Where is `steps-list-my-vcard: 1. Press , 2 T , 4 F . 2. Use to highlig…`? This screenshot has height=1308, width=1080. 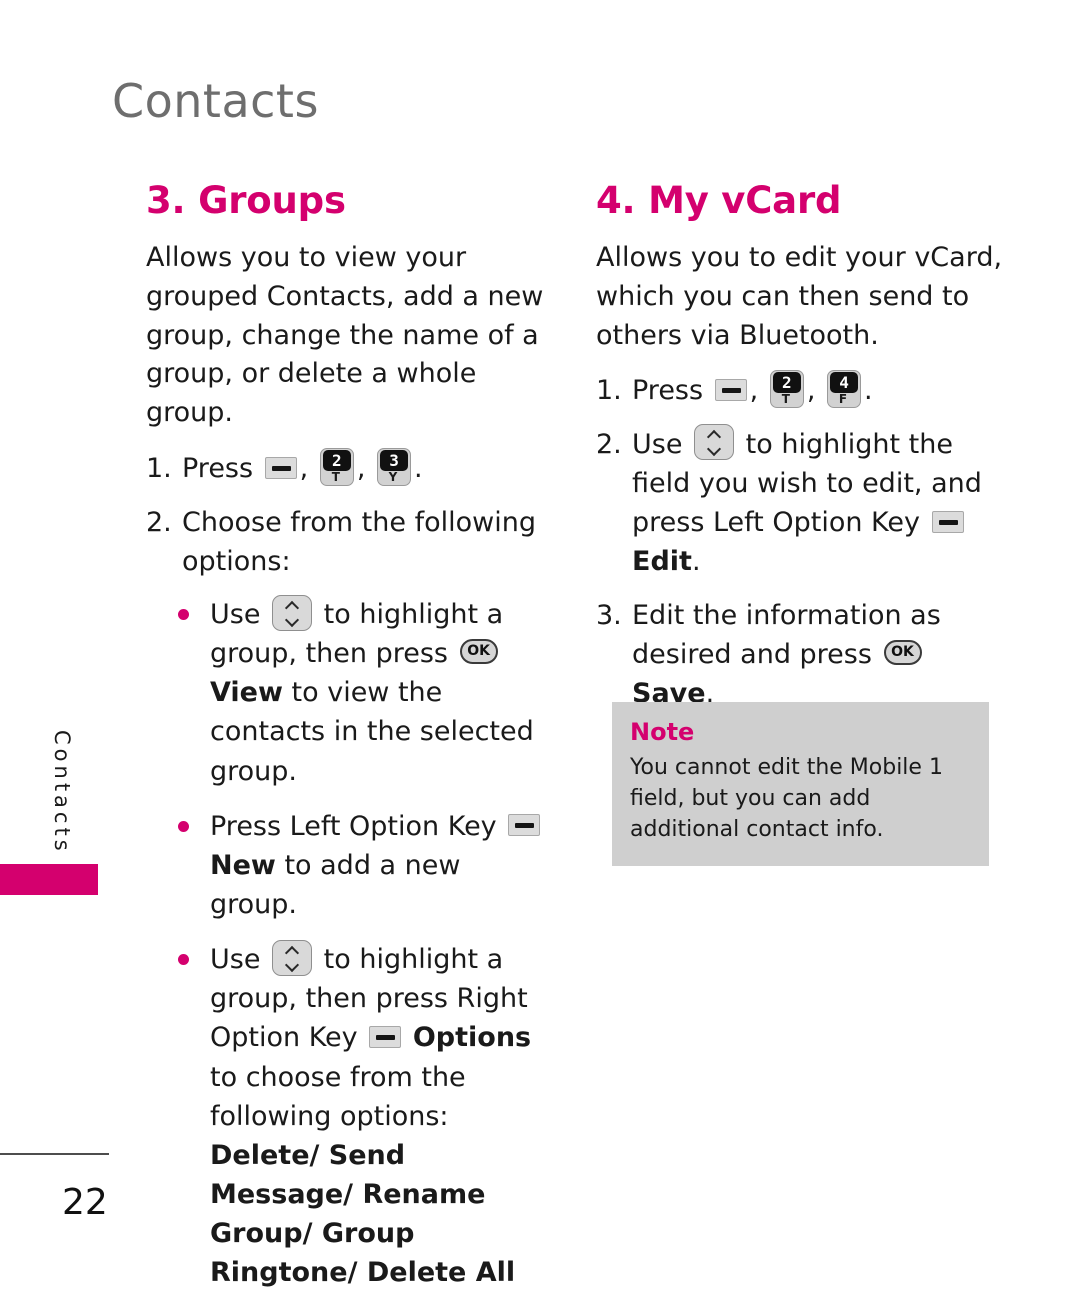 steps-list-my-vcard: 1. Press , 2 T , 4 F . 2. Use to highlig… is located at coordinates (800, 541).